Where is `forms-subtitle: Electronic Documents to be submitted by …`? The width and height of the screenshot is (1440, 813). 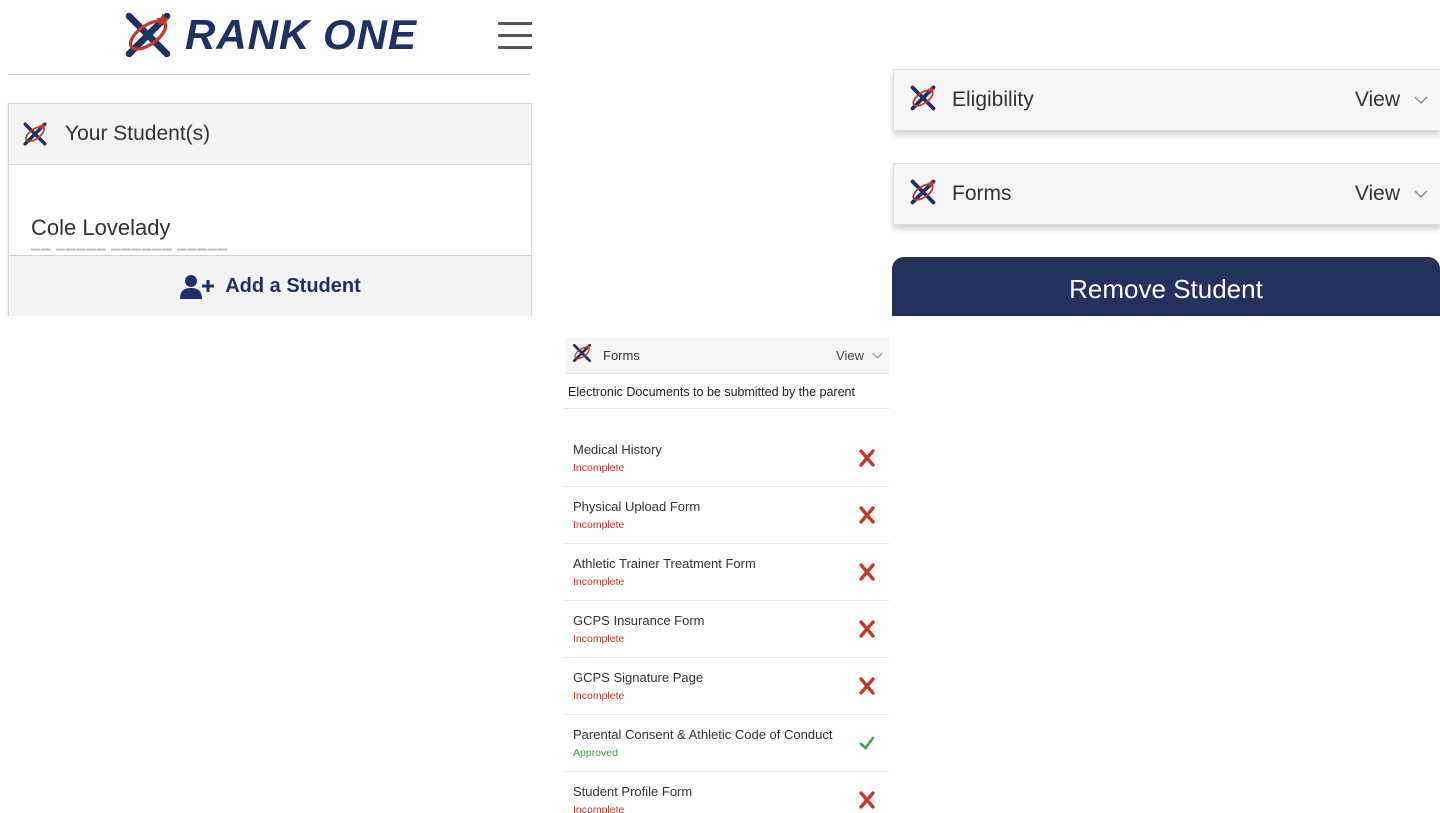 forms-subtitle: Electronic Documents to be submitted by … is located at coordinates (711, 392).